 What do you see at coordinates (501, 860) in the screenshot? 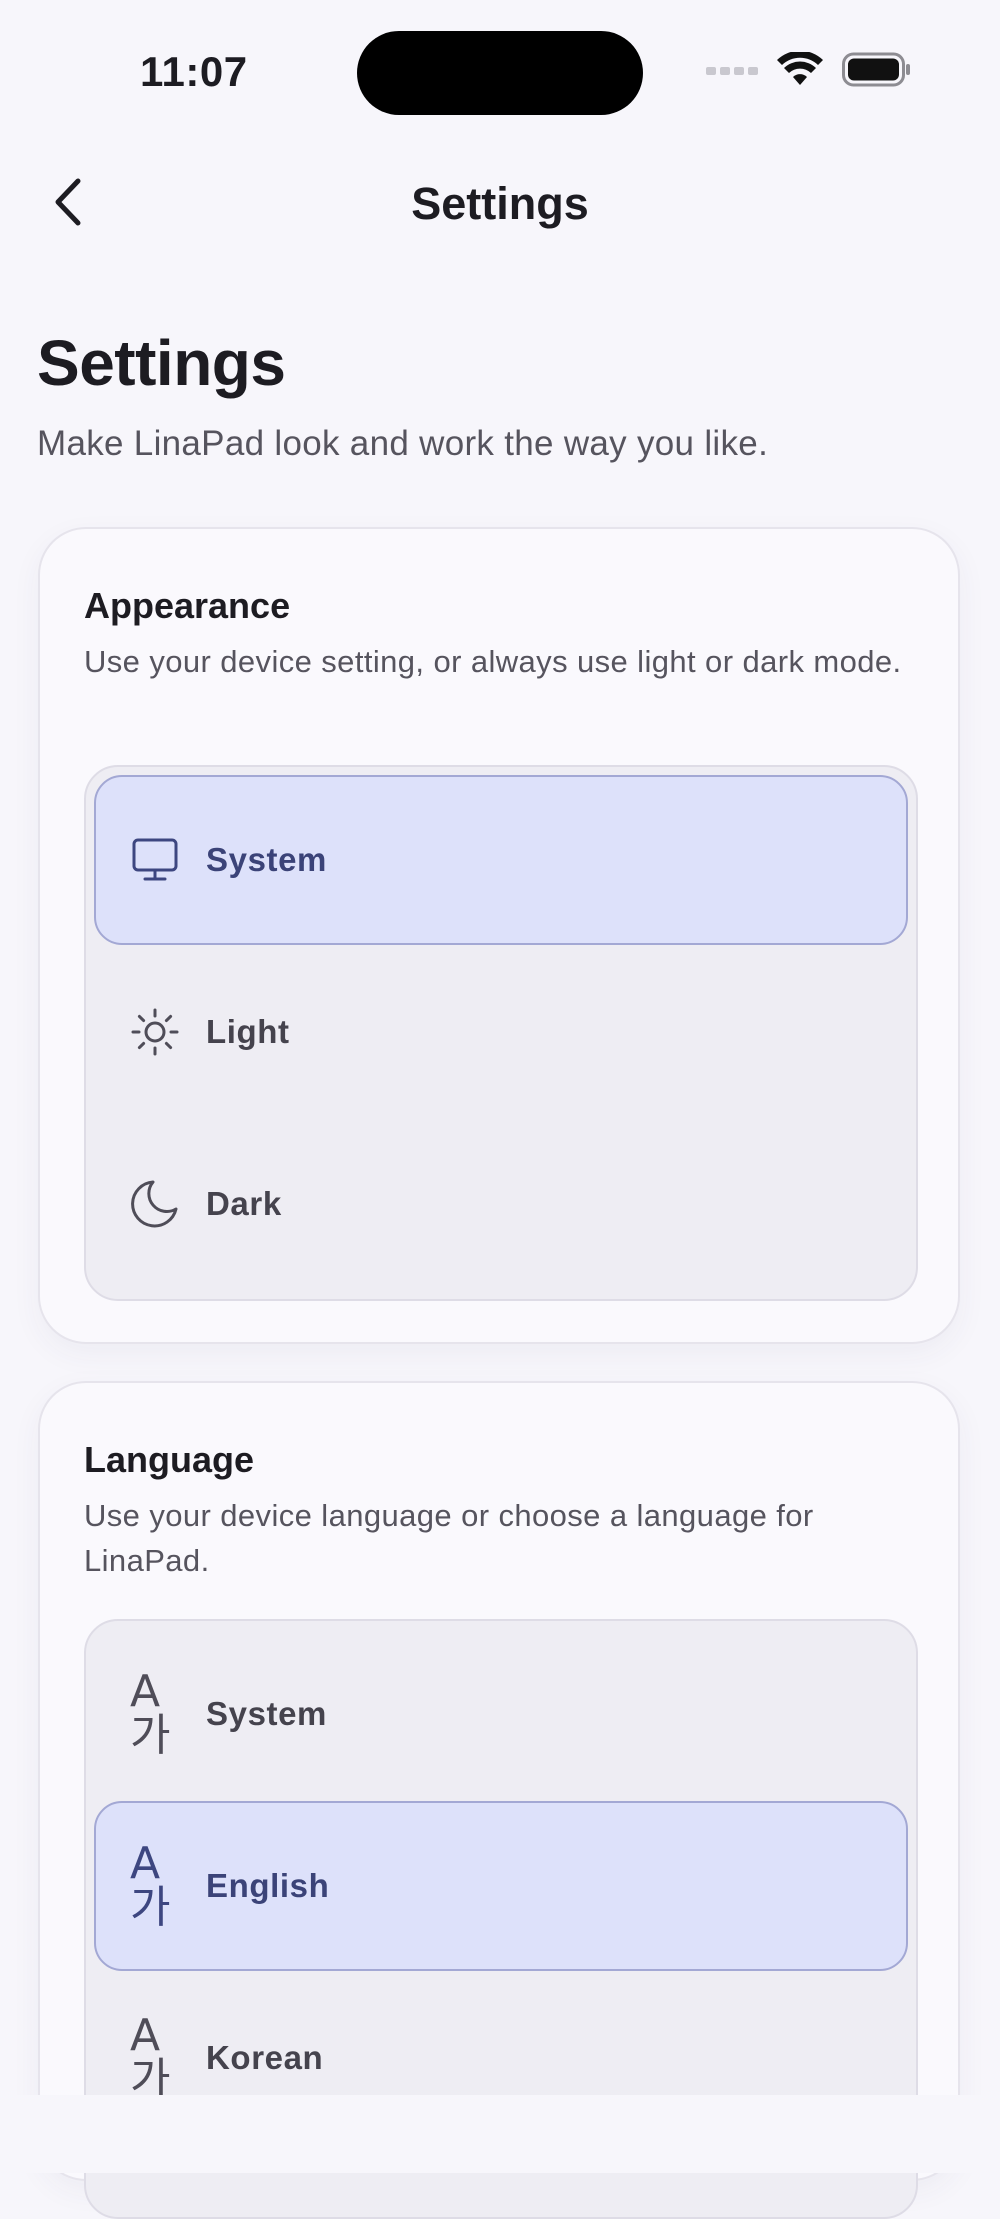
I see `appearance-option-system: System` at bounding box center [501, 860].